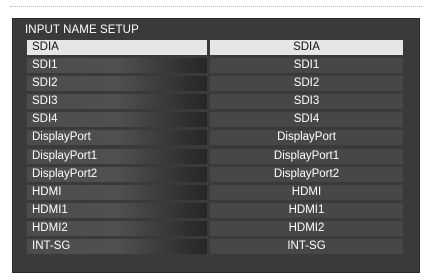  Describe the element at coordinates (117, 138) in the screenshot. I see `input-name-label: DisplayPort` at that location.